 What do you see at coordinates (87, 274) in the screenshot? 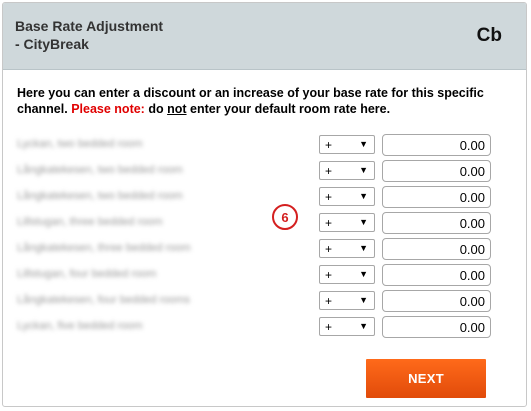
I see `room-label: Lillstugan, four bedded room` at bounding box center [87, 274].